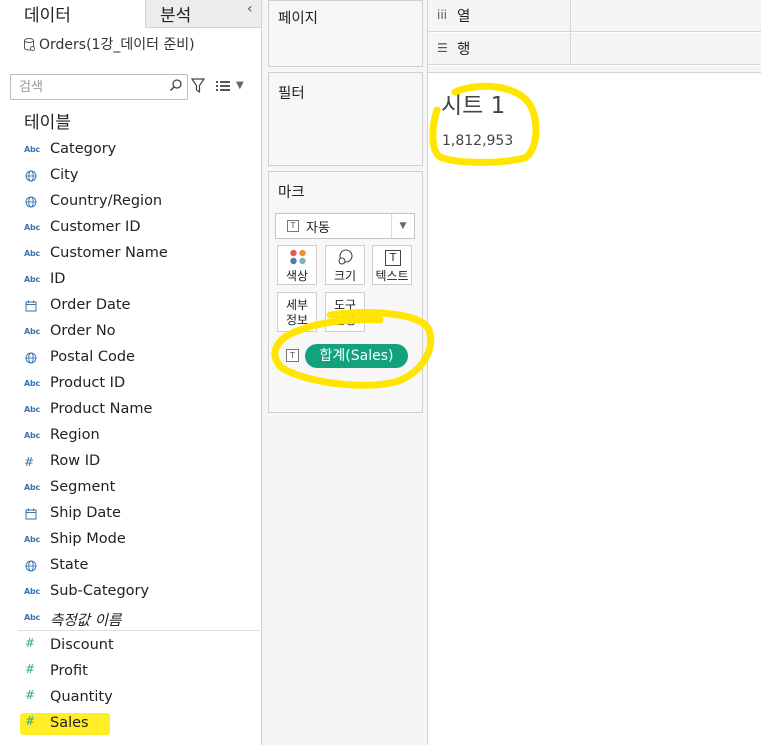 The width and height of the screenshot is (761, 745). I want to click on mark-type-dropdown: T 자동 ▼, so click(345, 226).